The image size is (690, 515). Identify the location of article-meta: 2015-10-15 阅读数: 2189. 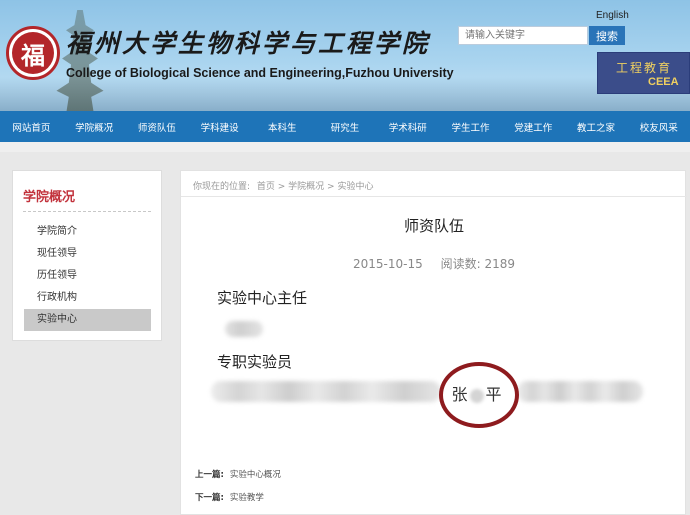
(434, 263).